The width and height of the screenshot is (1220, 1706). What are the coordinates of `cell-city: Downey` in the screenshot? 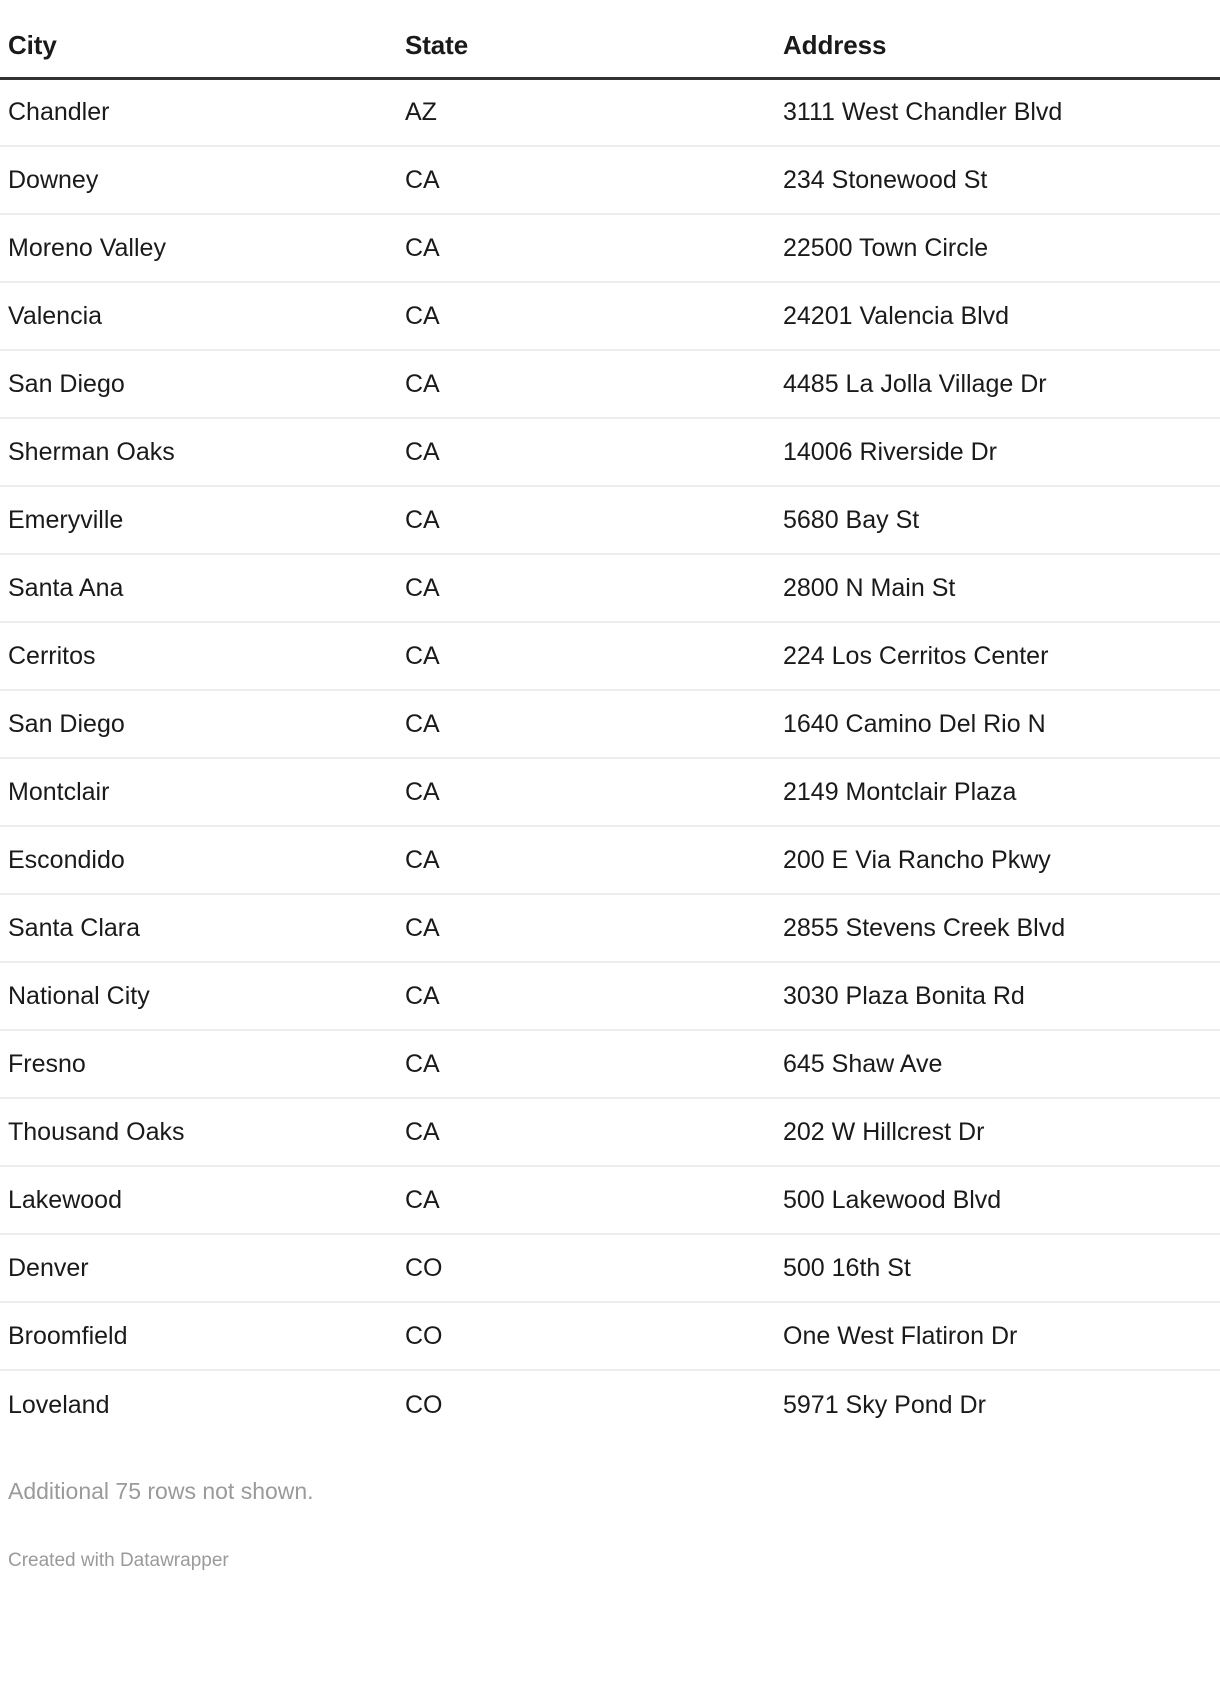 It's located at (198, 180).